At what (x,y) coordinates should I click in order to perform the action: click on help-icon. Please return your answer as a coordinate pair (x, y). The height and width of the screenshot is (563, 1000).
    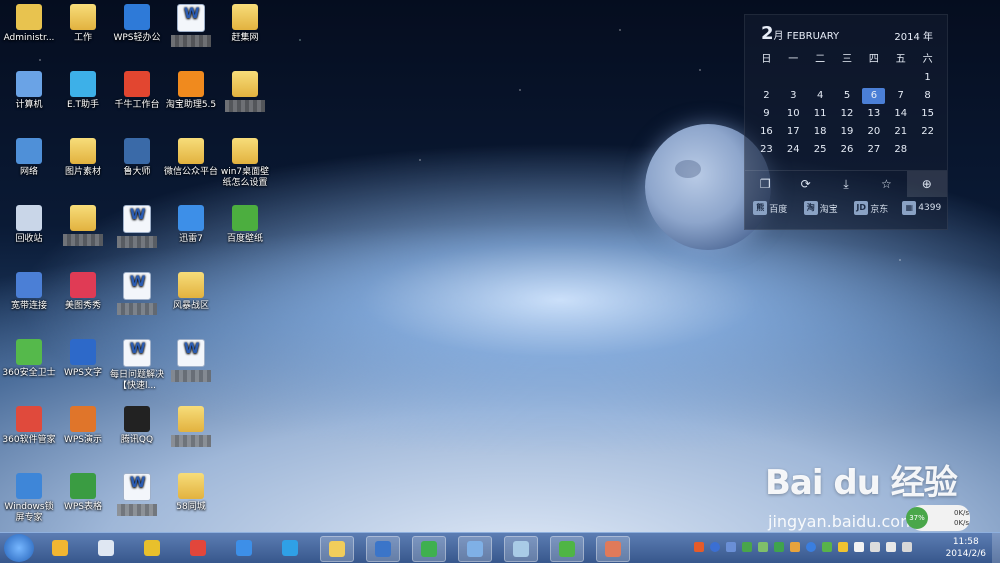
    Looking at the image, I should click on (715, 547).